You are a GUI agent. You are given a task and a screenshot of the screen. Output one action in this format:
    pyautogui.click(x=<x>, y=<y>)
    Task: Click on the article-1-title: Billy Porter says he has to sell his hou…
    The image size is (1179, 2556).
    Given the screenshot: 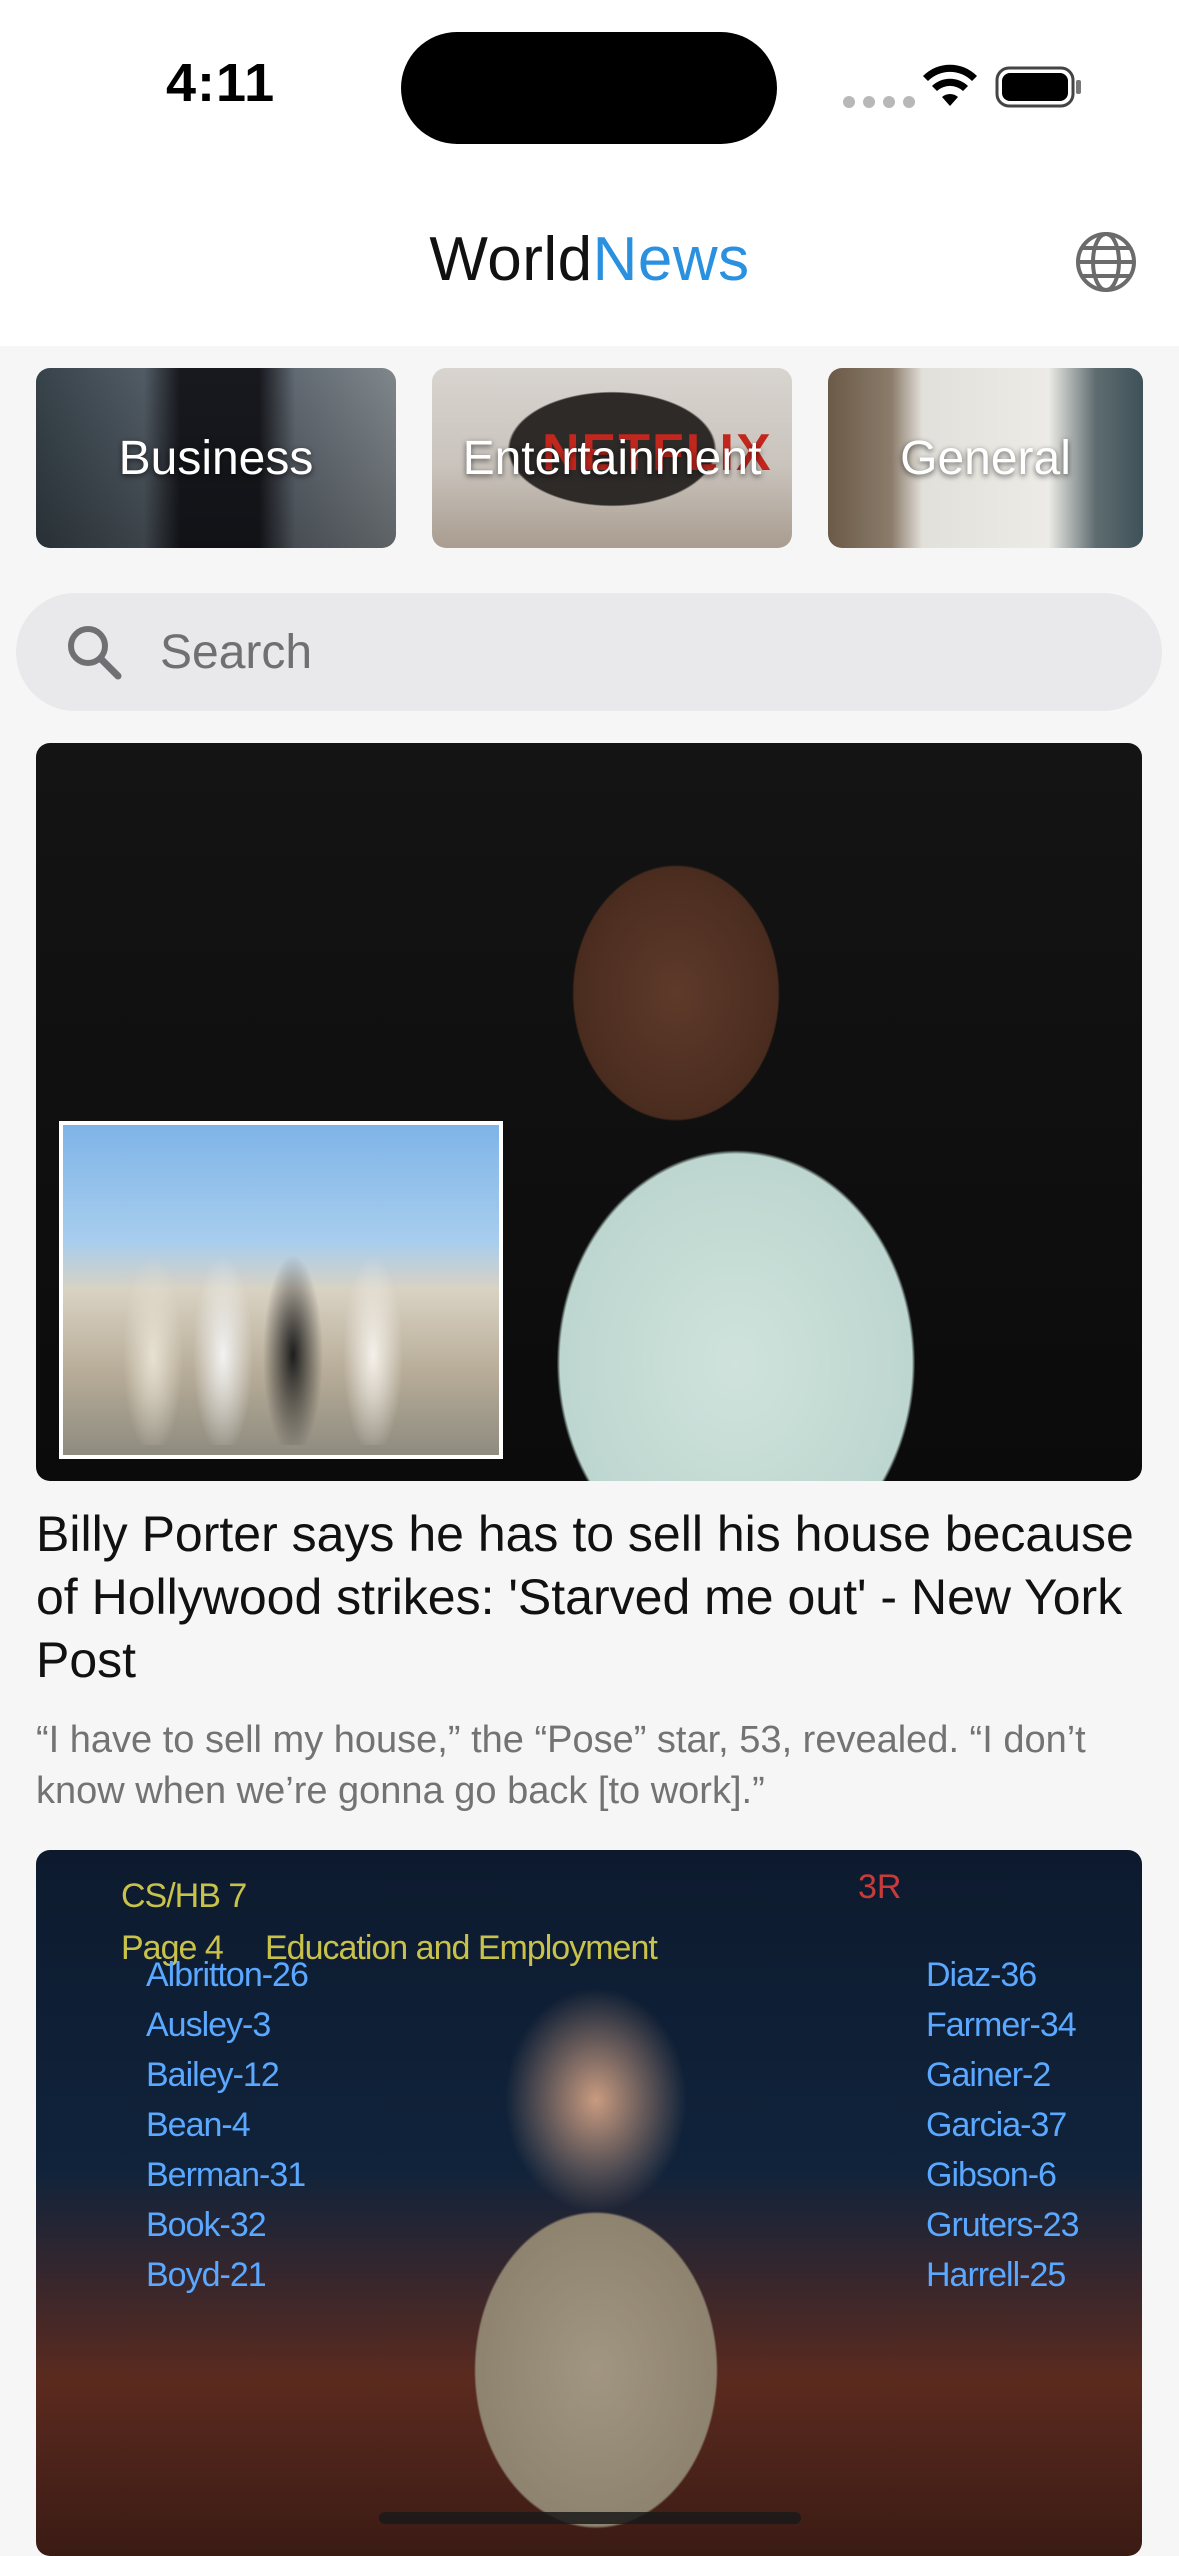 What is the action you would take?
    pyautogui.click(x=589, y=1597)
    